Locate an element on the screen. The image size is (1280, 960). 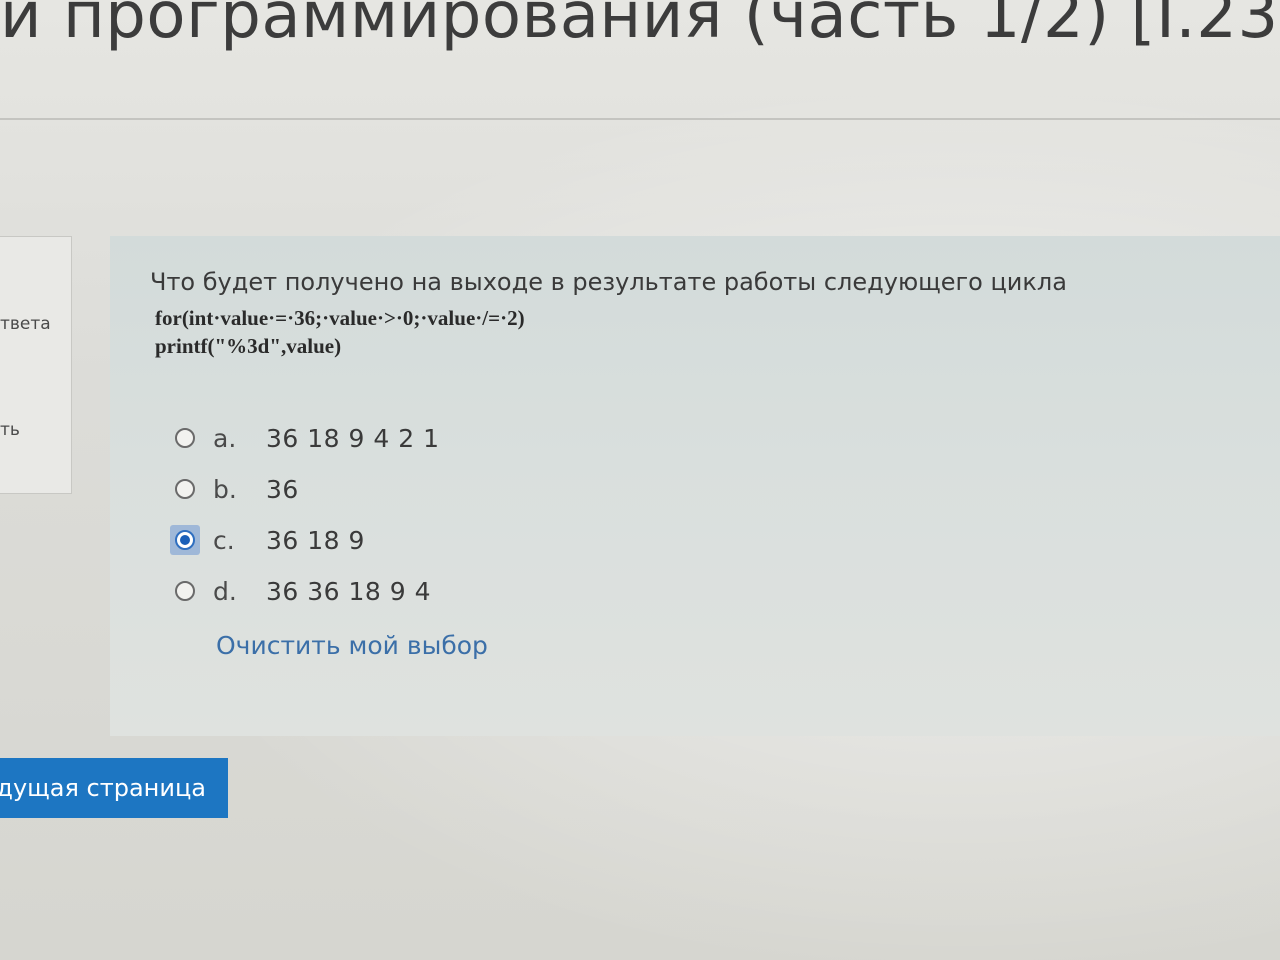
radio-button-d is located at coordinates (185, 591).